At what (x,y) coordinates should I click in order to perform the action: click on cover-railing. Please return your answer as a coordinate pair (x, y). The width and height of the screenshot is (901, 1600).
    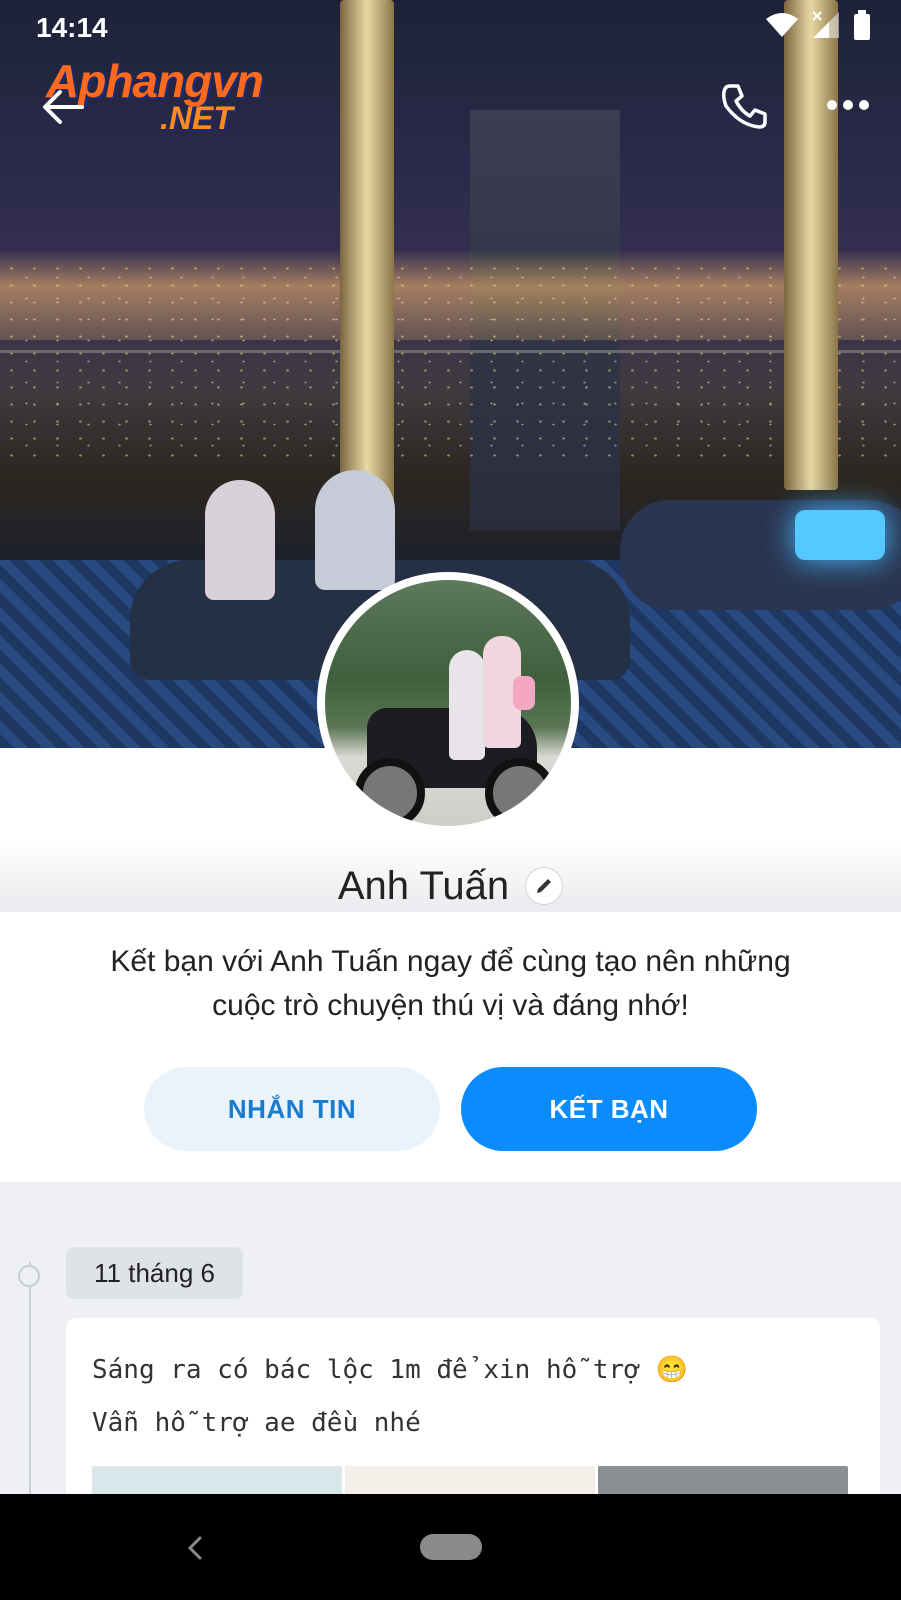
    Looking at the image, I should click on (450, 351).